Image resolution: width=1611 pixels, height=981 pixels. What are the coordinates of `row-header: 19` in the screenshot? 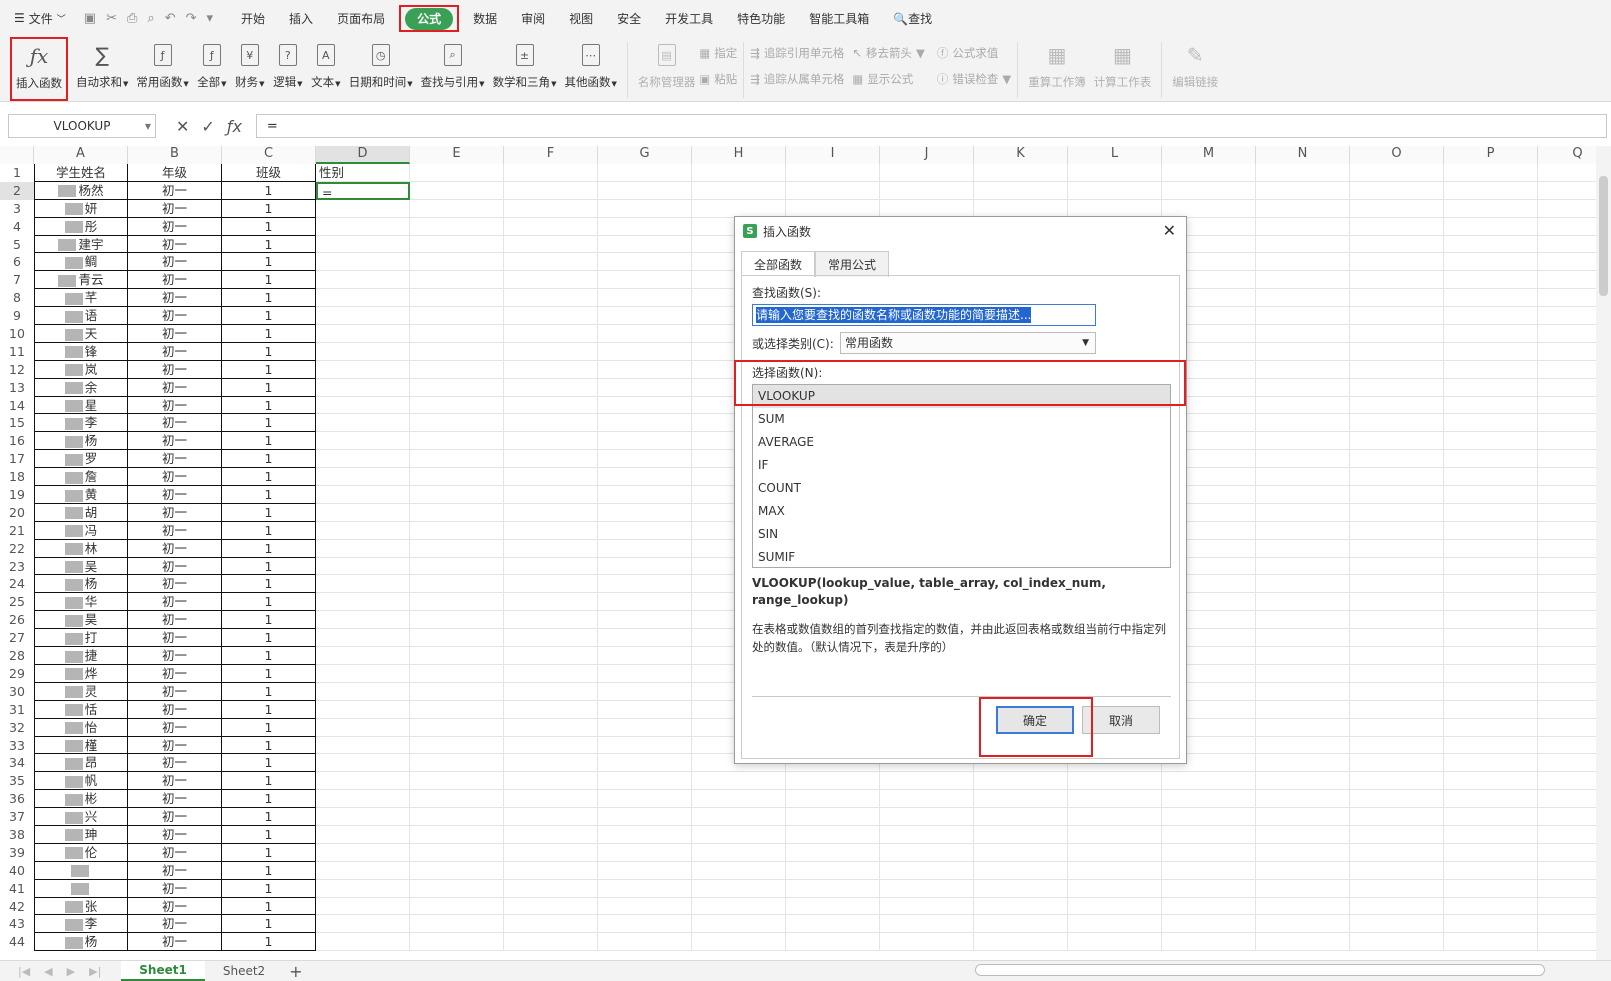 It's located at (17, 495).